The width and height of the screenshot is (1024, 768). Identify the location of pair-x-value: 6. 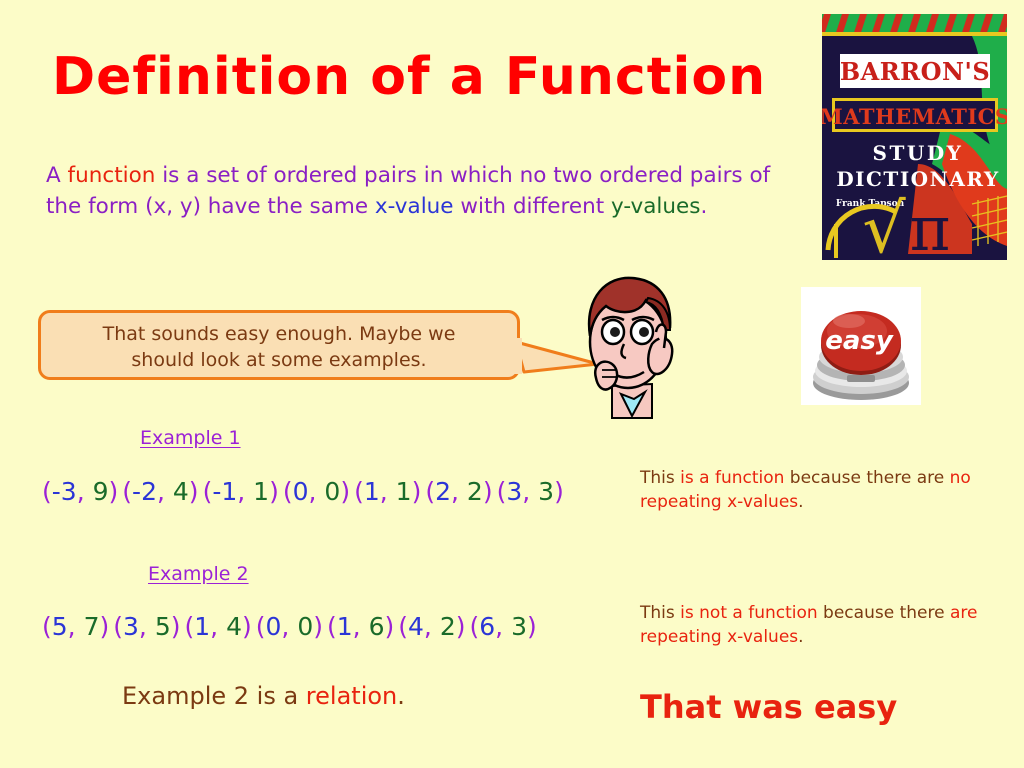
(487, 626).